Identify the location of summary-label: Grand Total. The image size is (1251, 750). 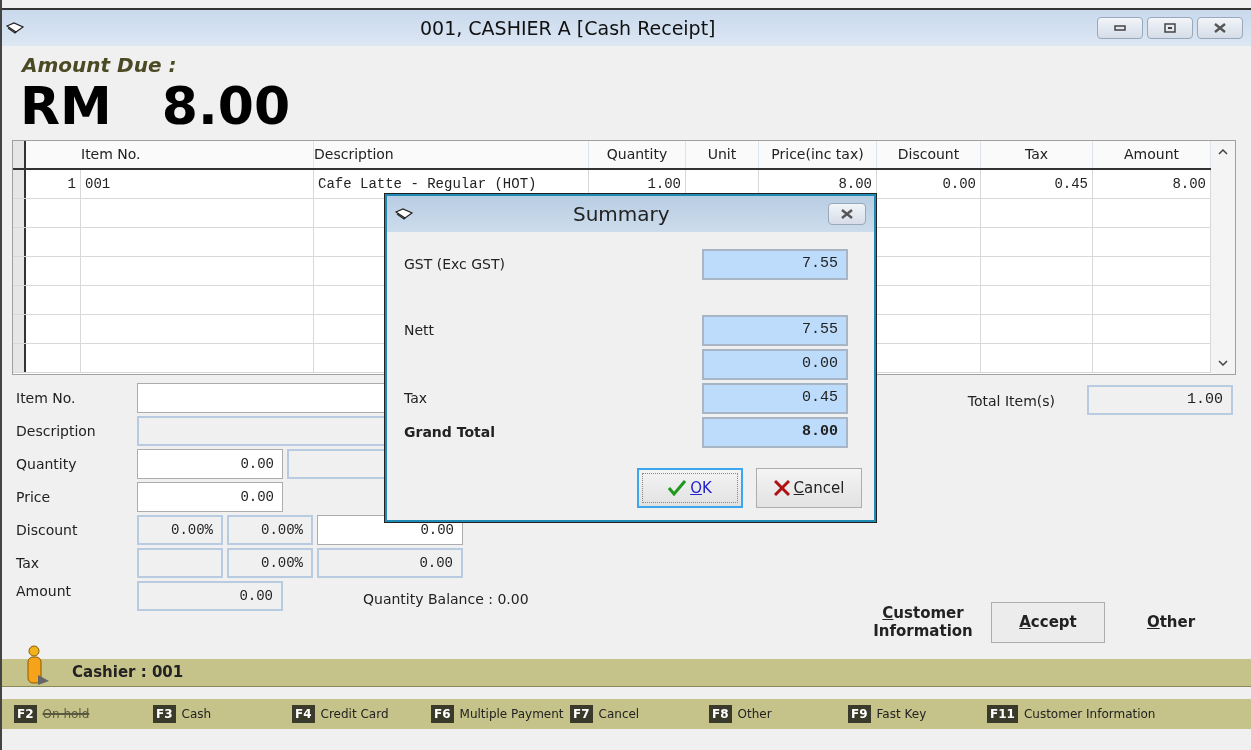
(449, 432).